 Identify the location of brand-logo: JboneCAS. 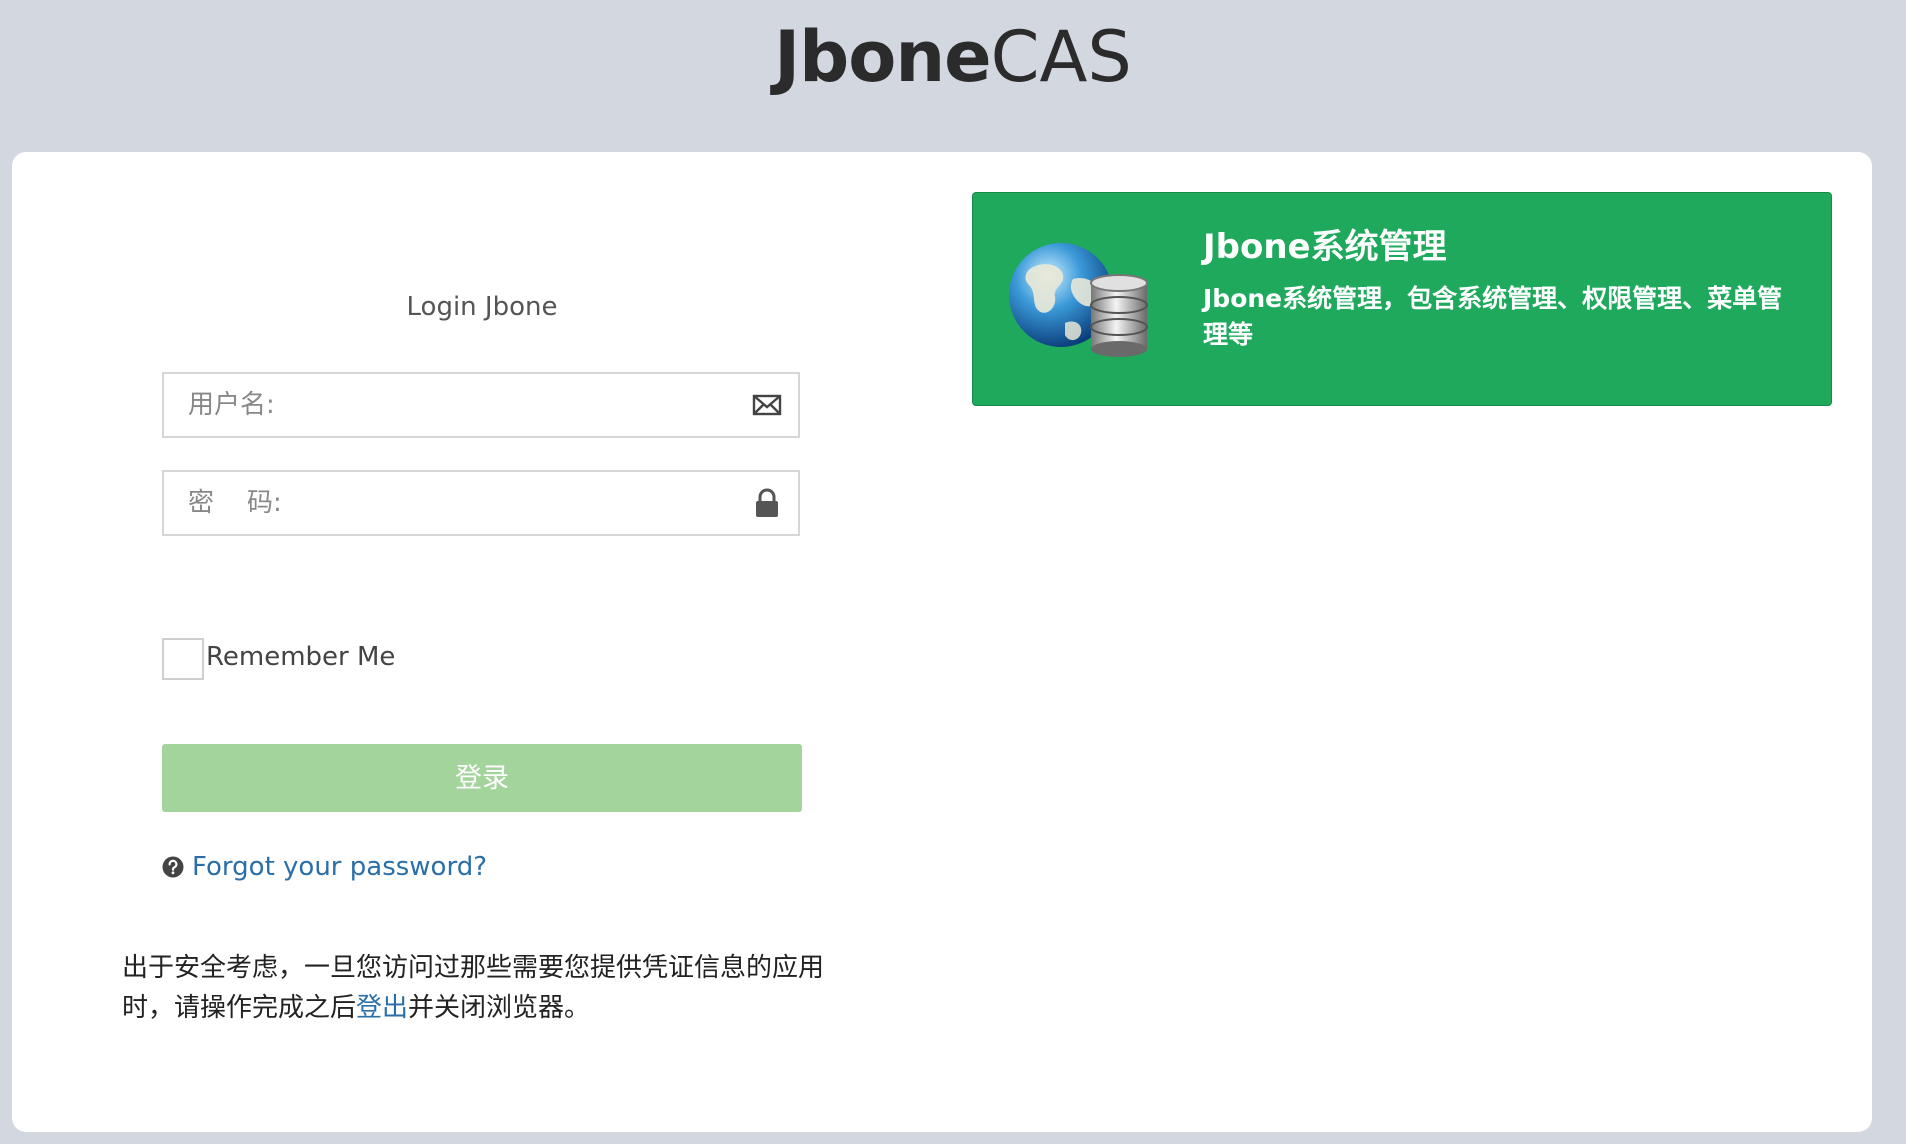
(953, 57).